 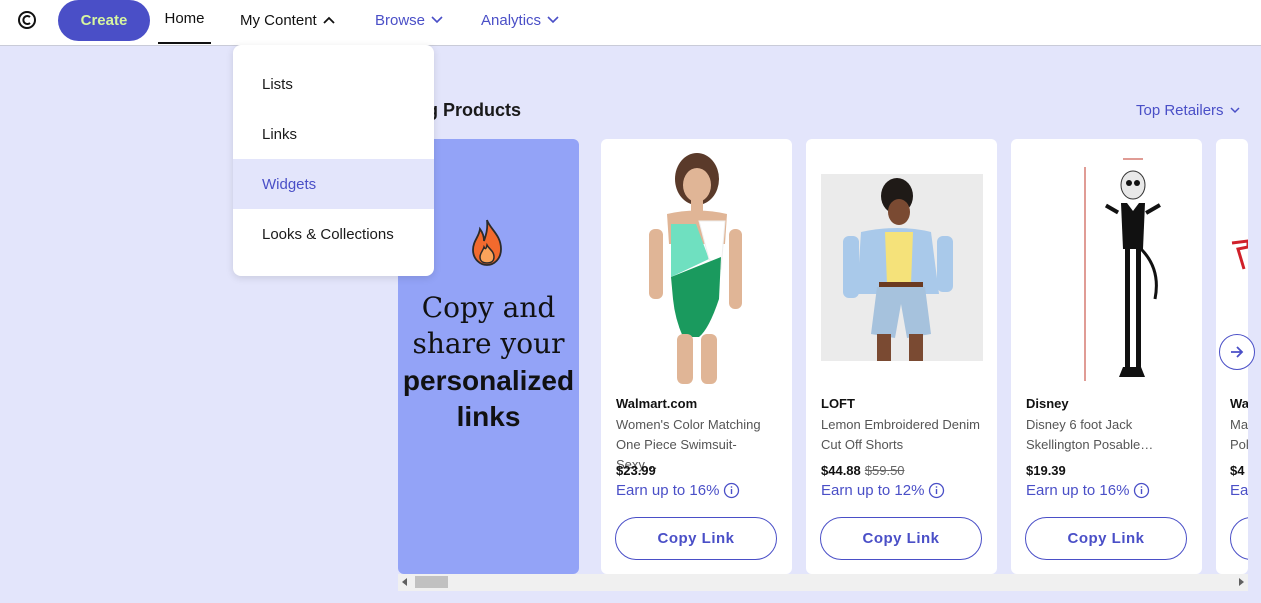 What do you see at coordinates (431, 582) in the screenshot?
I see `scrollbar-thumb` at bounding box center [431, 582].